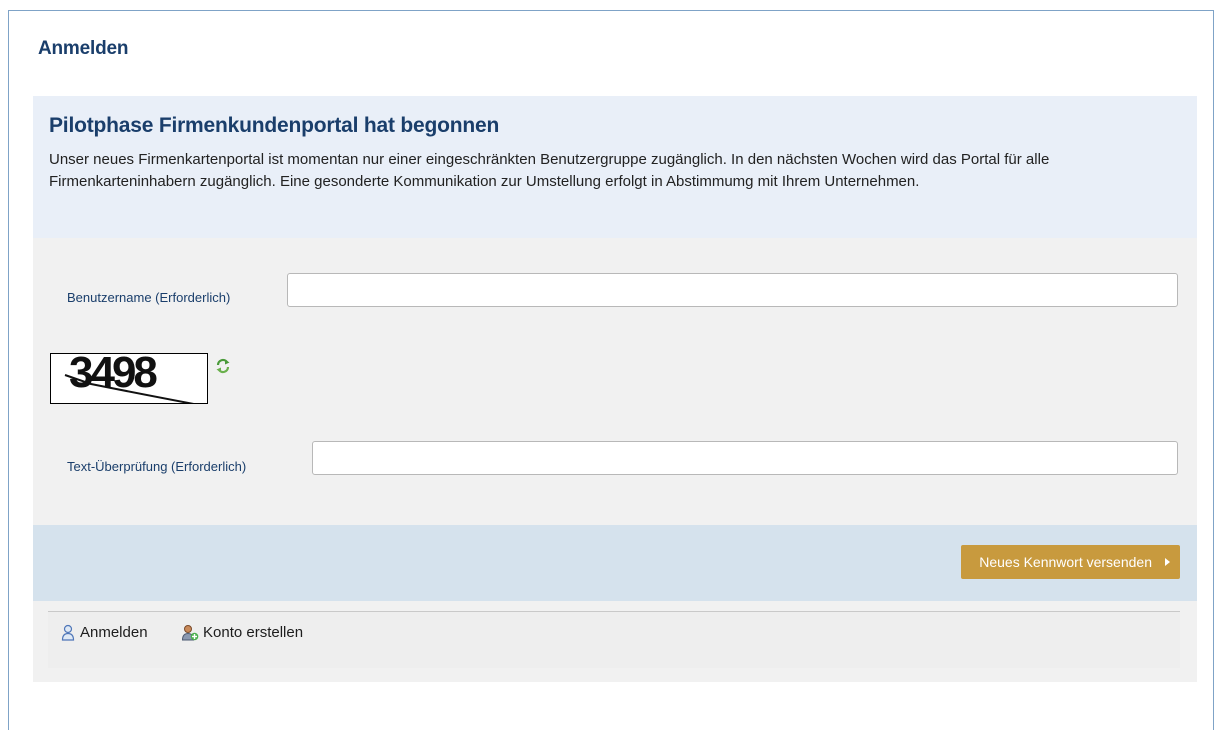  What do you see at coordinates (190, 633) in the screenshot?
I see `add-user-icon` at bounding box center [190, 633].